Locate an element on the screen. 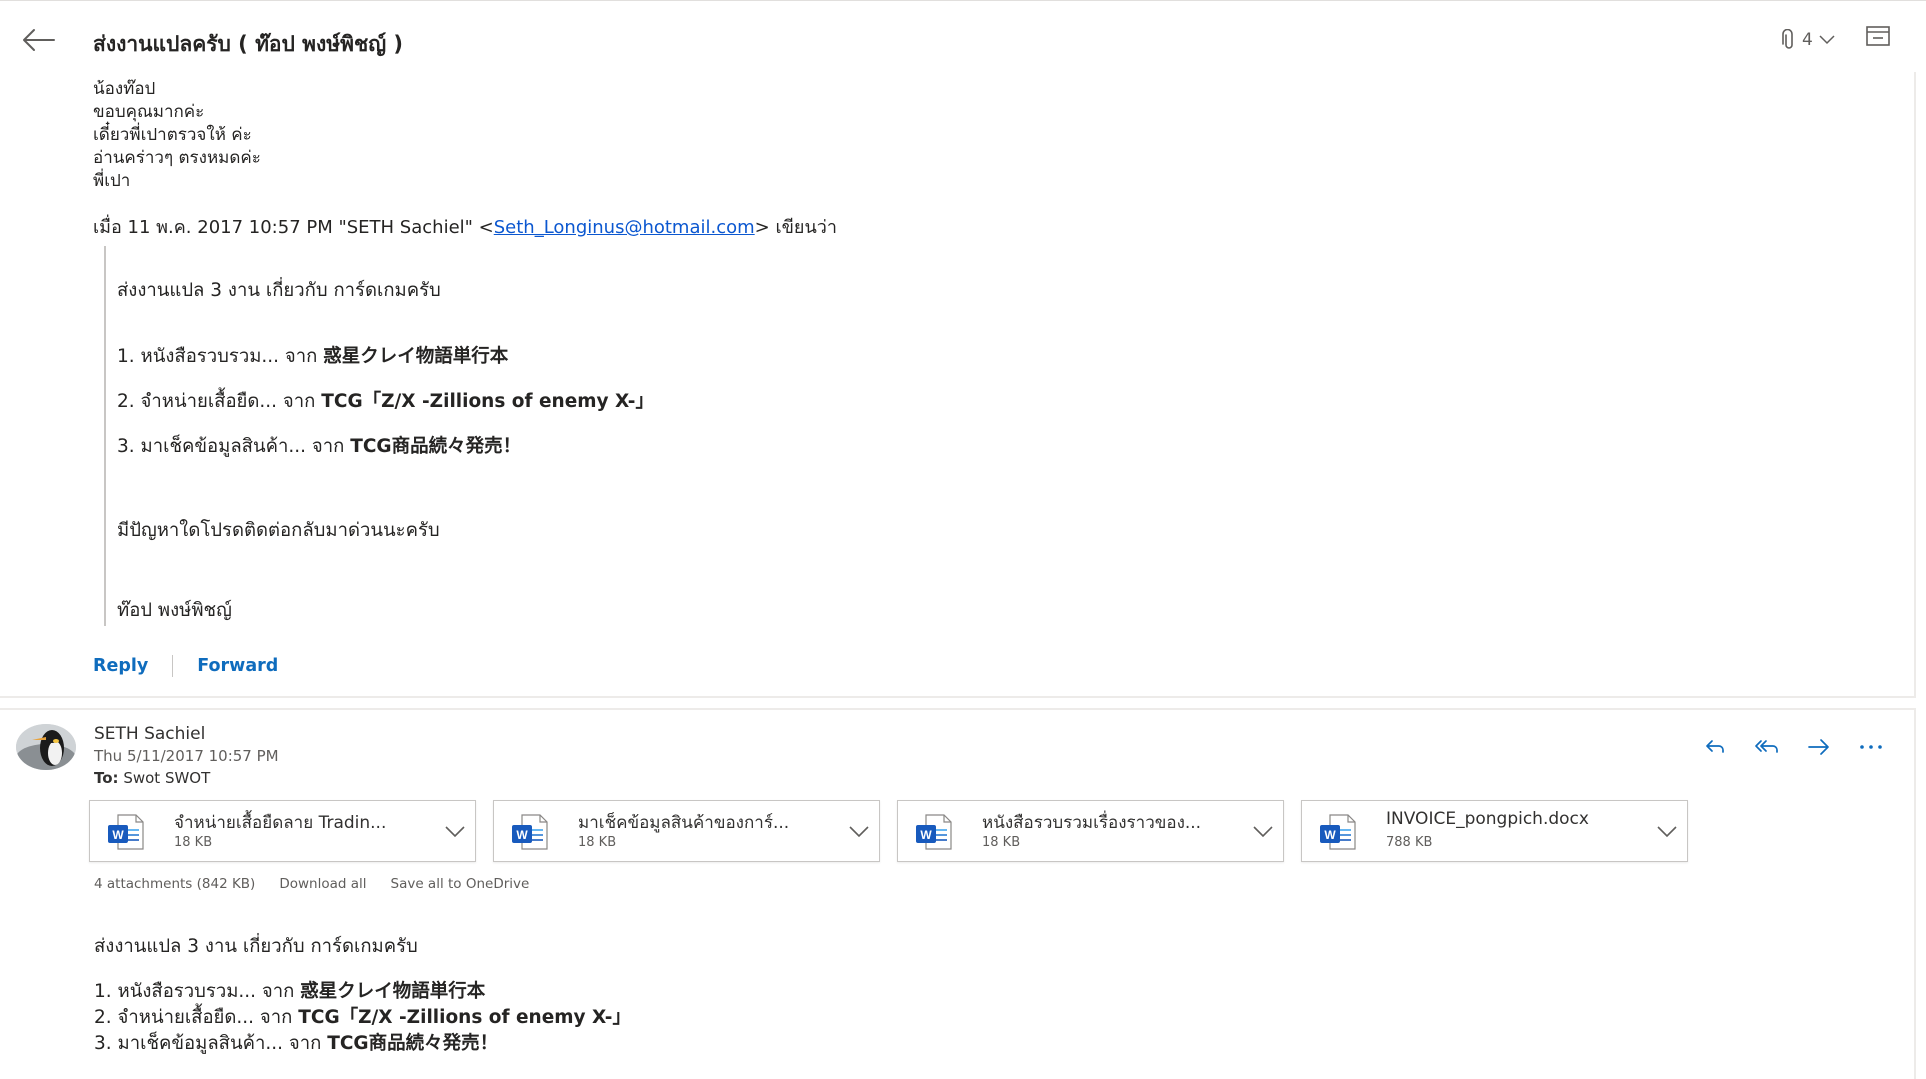  body-item-source: 惑星クレイ物語単行本 is located at coordinates (393, 991).